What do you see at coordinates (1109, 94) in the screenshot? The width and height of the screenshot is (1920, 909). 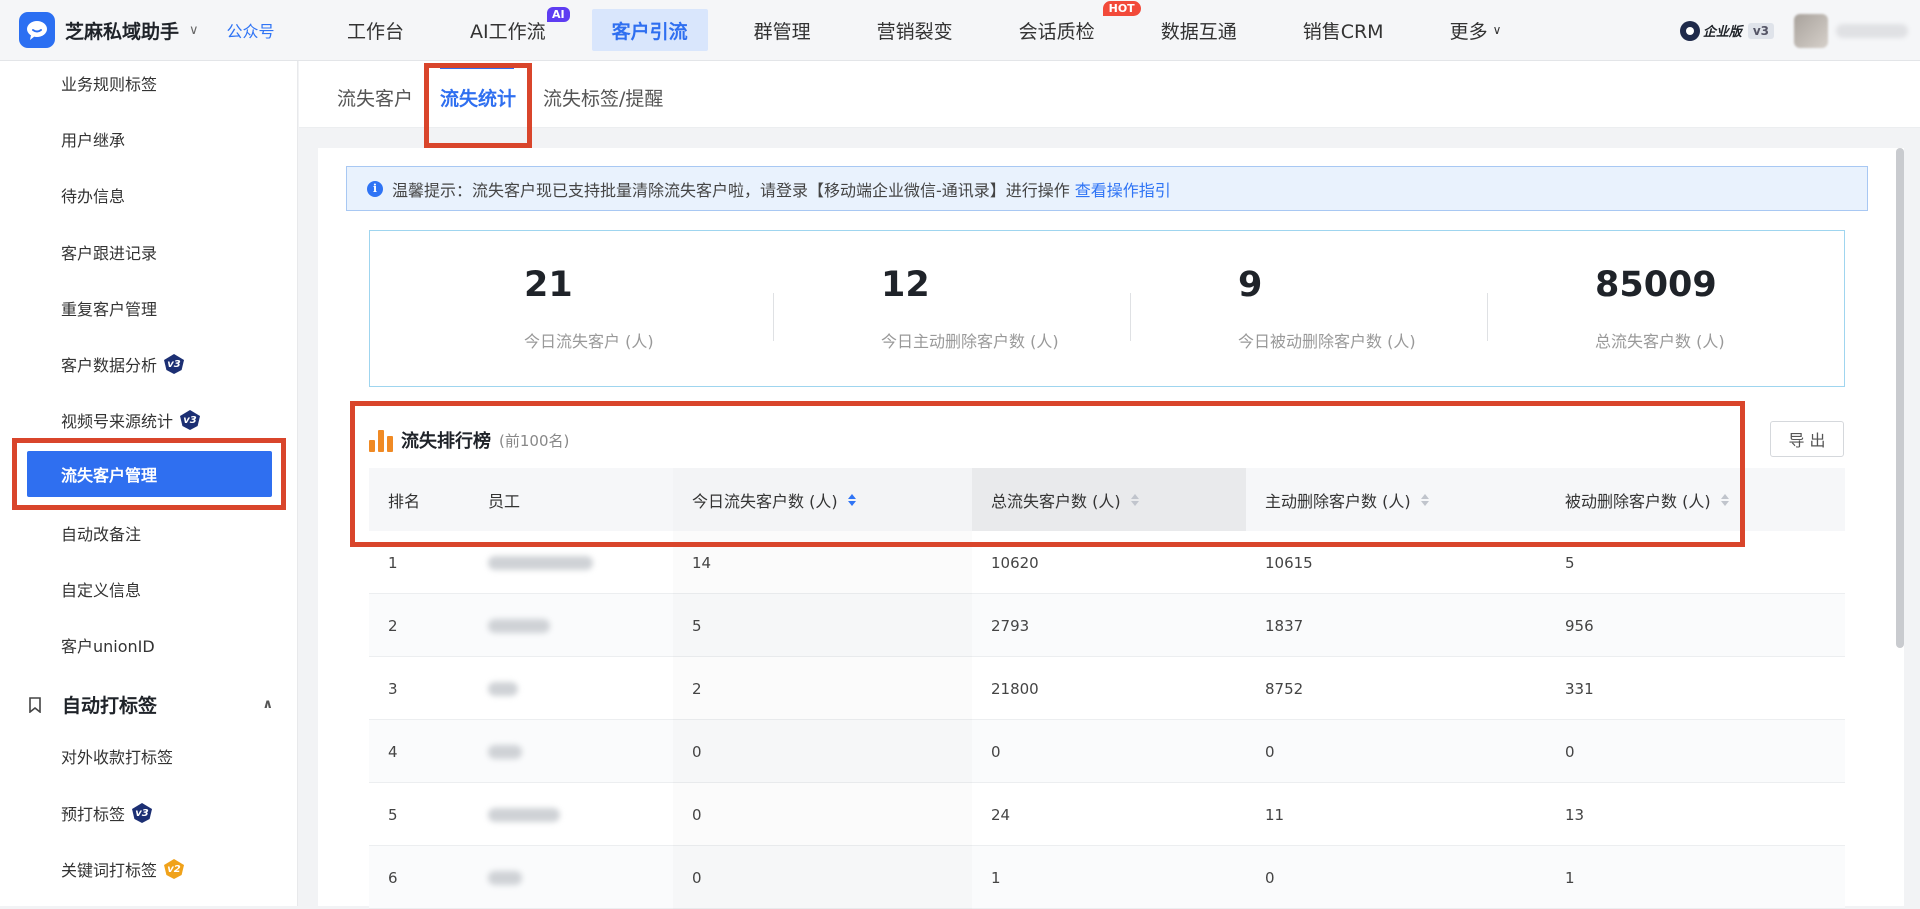 I see `sub-tabs: 流失客户 流失统计 流失标签/提醒` at bounding box center [1109, 94].